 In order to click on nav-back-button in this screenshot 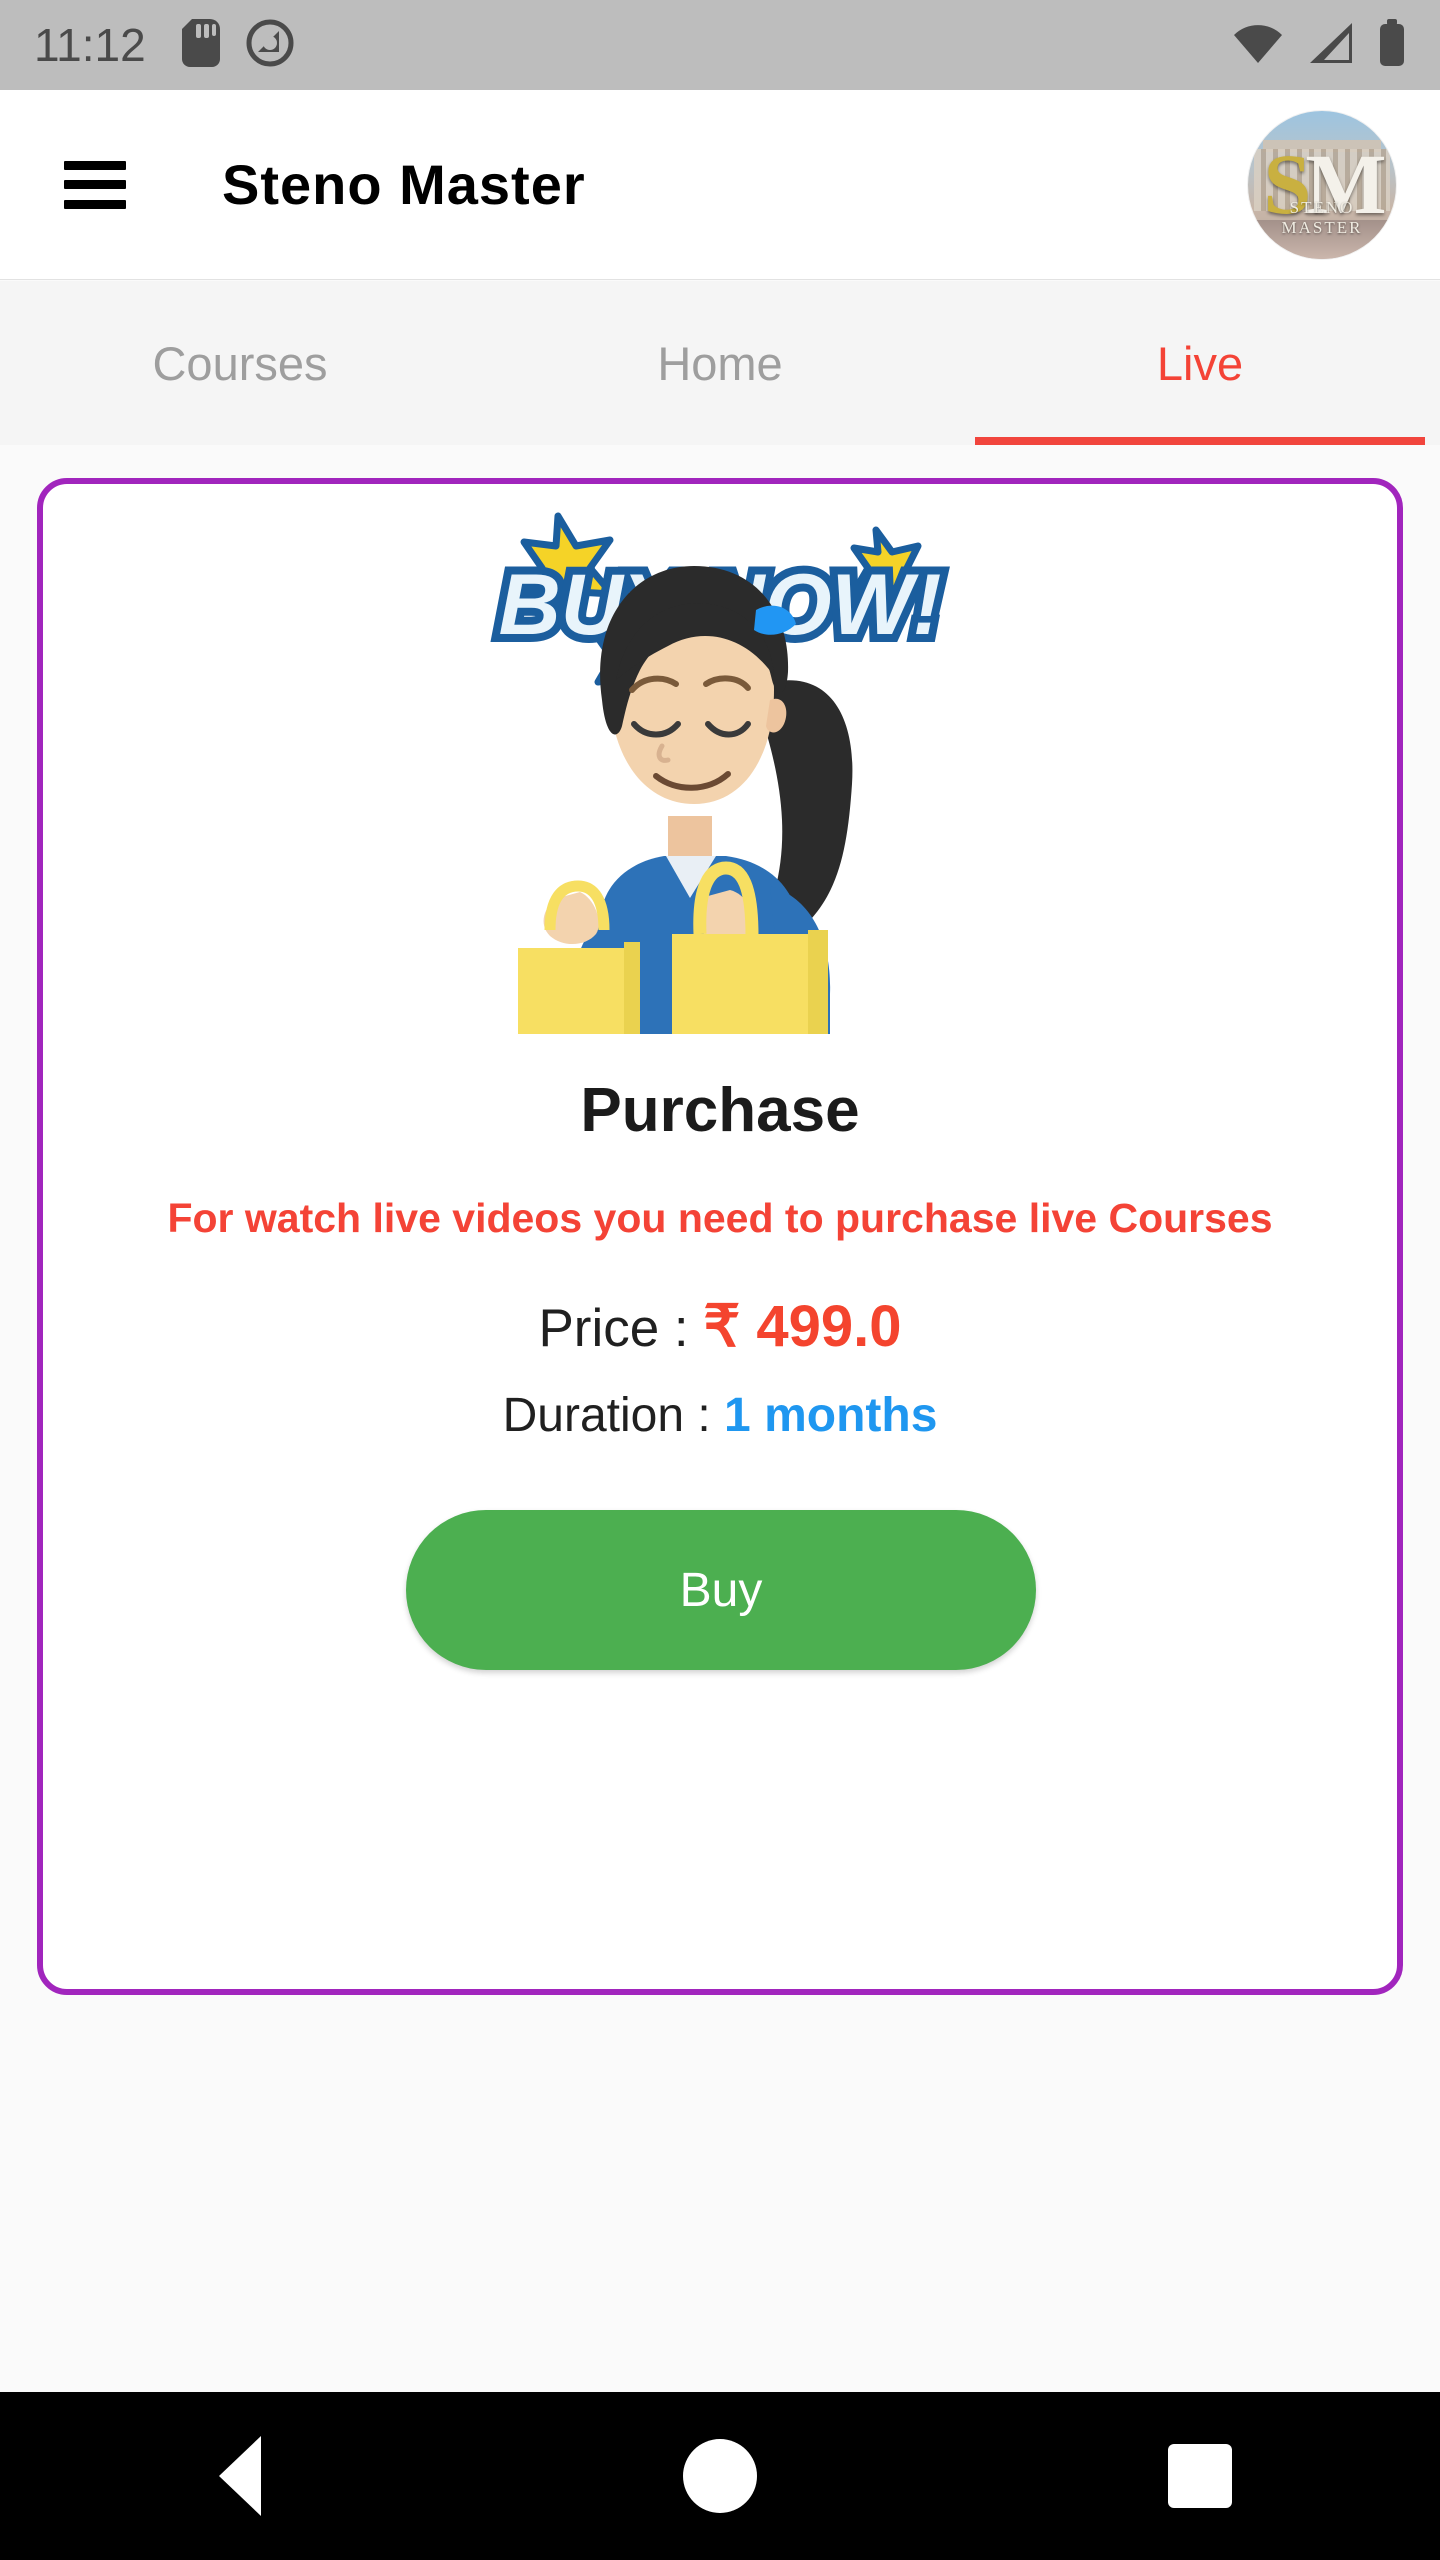, I will do `click(240, 2476)`.